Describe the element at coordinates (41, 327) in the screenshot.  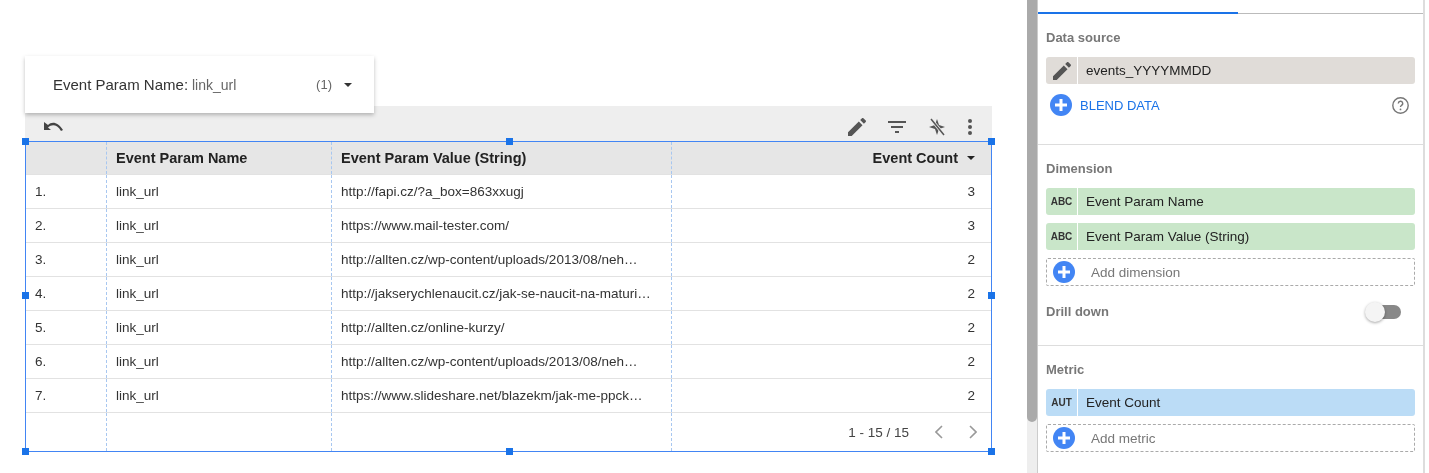
I see `row-number: 5.` at that location.